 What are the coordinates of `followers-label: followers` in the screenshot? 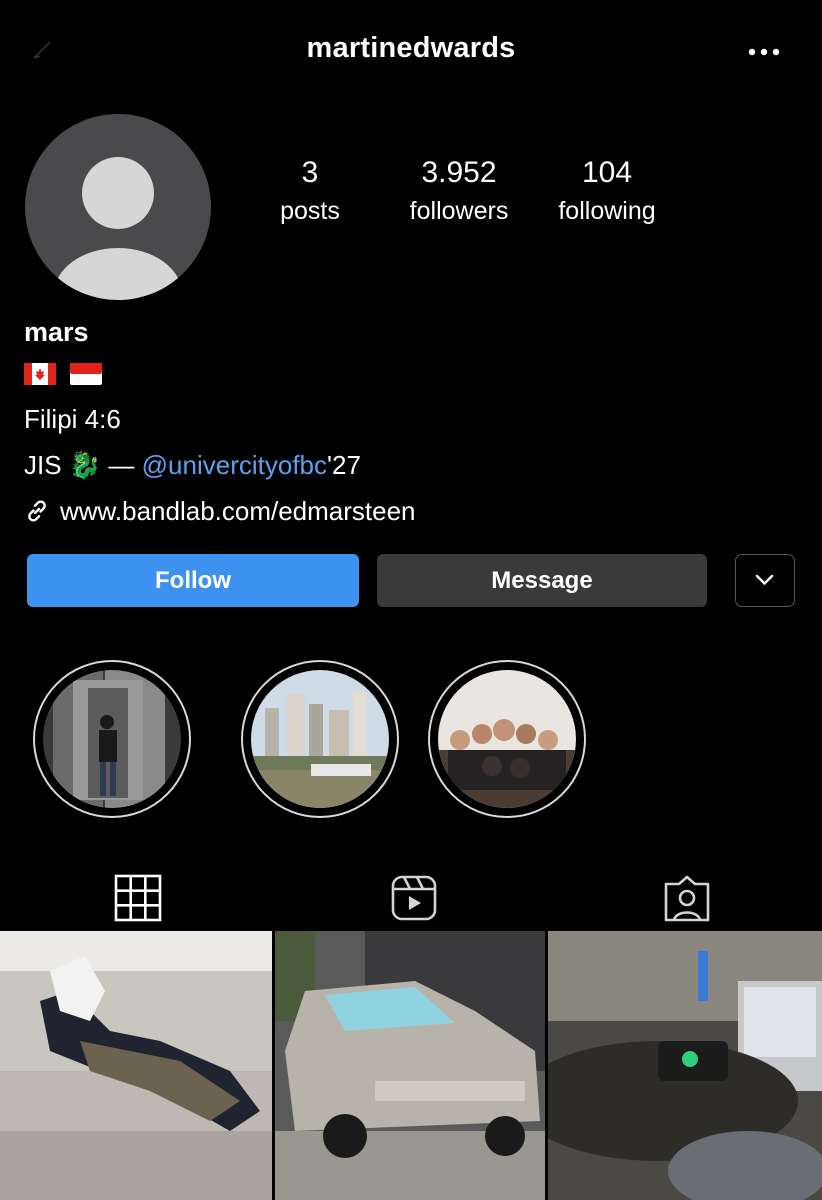 It's located at (459, 211).